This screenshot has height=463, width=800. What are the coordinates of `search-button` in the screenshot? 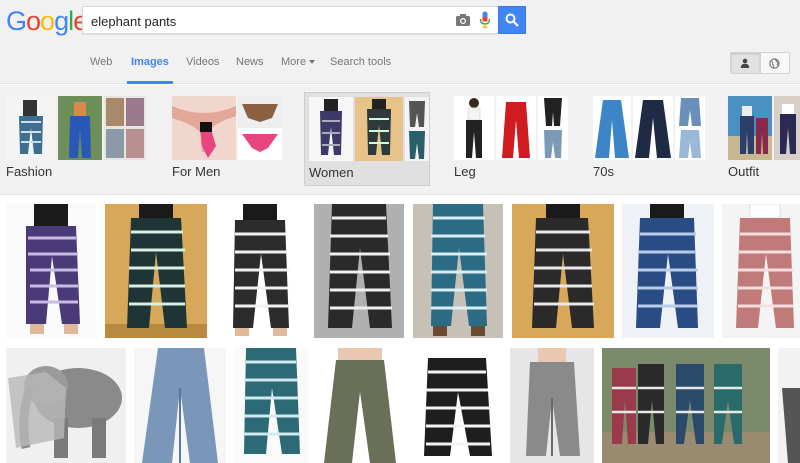 It's located at (512, 20).